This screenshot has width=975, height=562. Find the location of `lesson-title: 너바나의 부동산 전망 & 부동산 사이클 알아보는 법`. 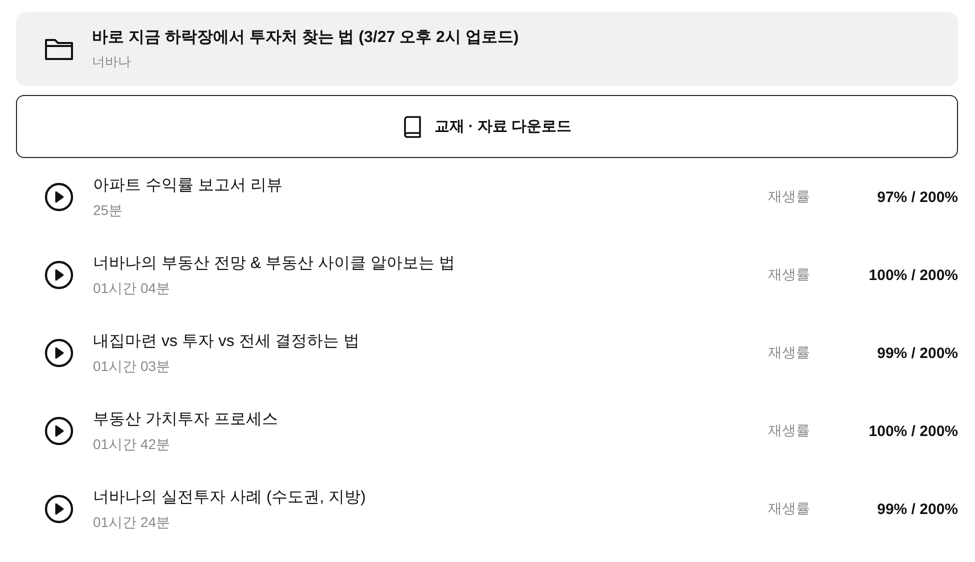

lesson-title: 너바나의 부동산 전망 & 부동산 사이클 알아보는 법 is located at coordinates (430, 263).